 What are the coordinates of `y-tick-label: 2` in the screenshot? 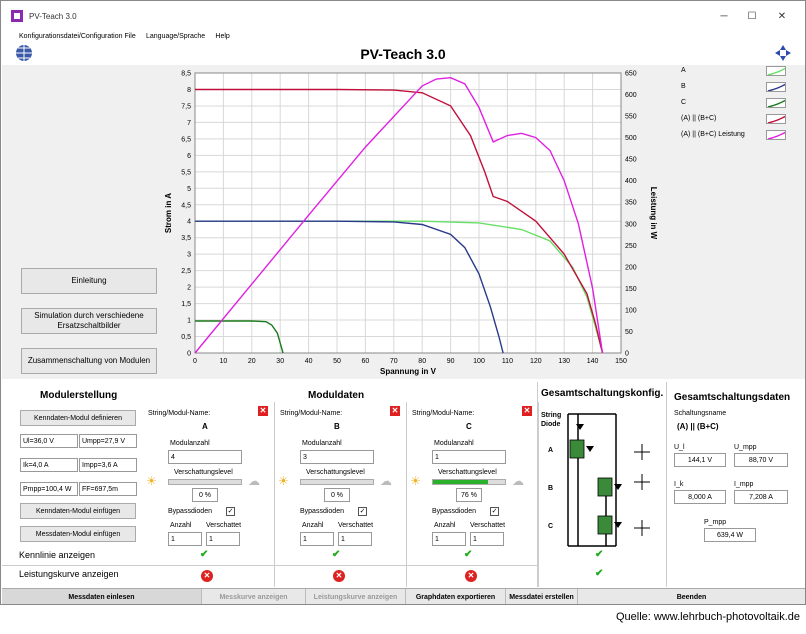 It's located at (189, 288).